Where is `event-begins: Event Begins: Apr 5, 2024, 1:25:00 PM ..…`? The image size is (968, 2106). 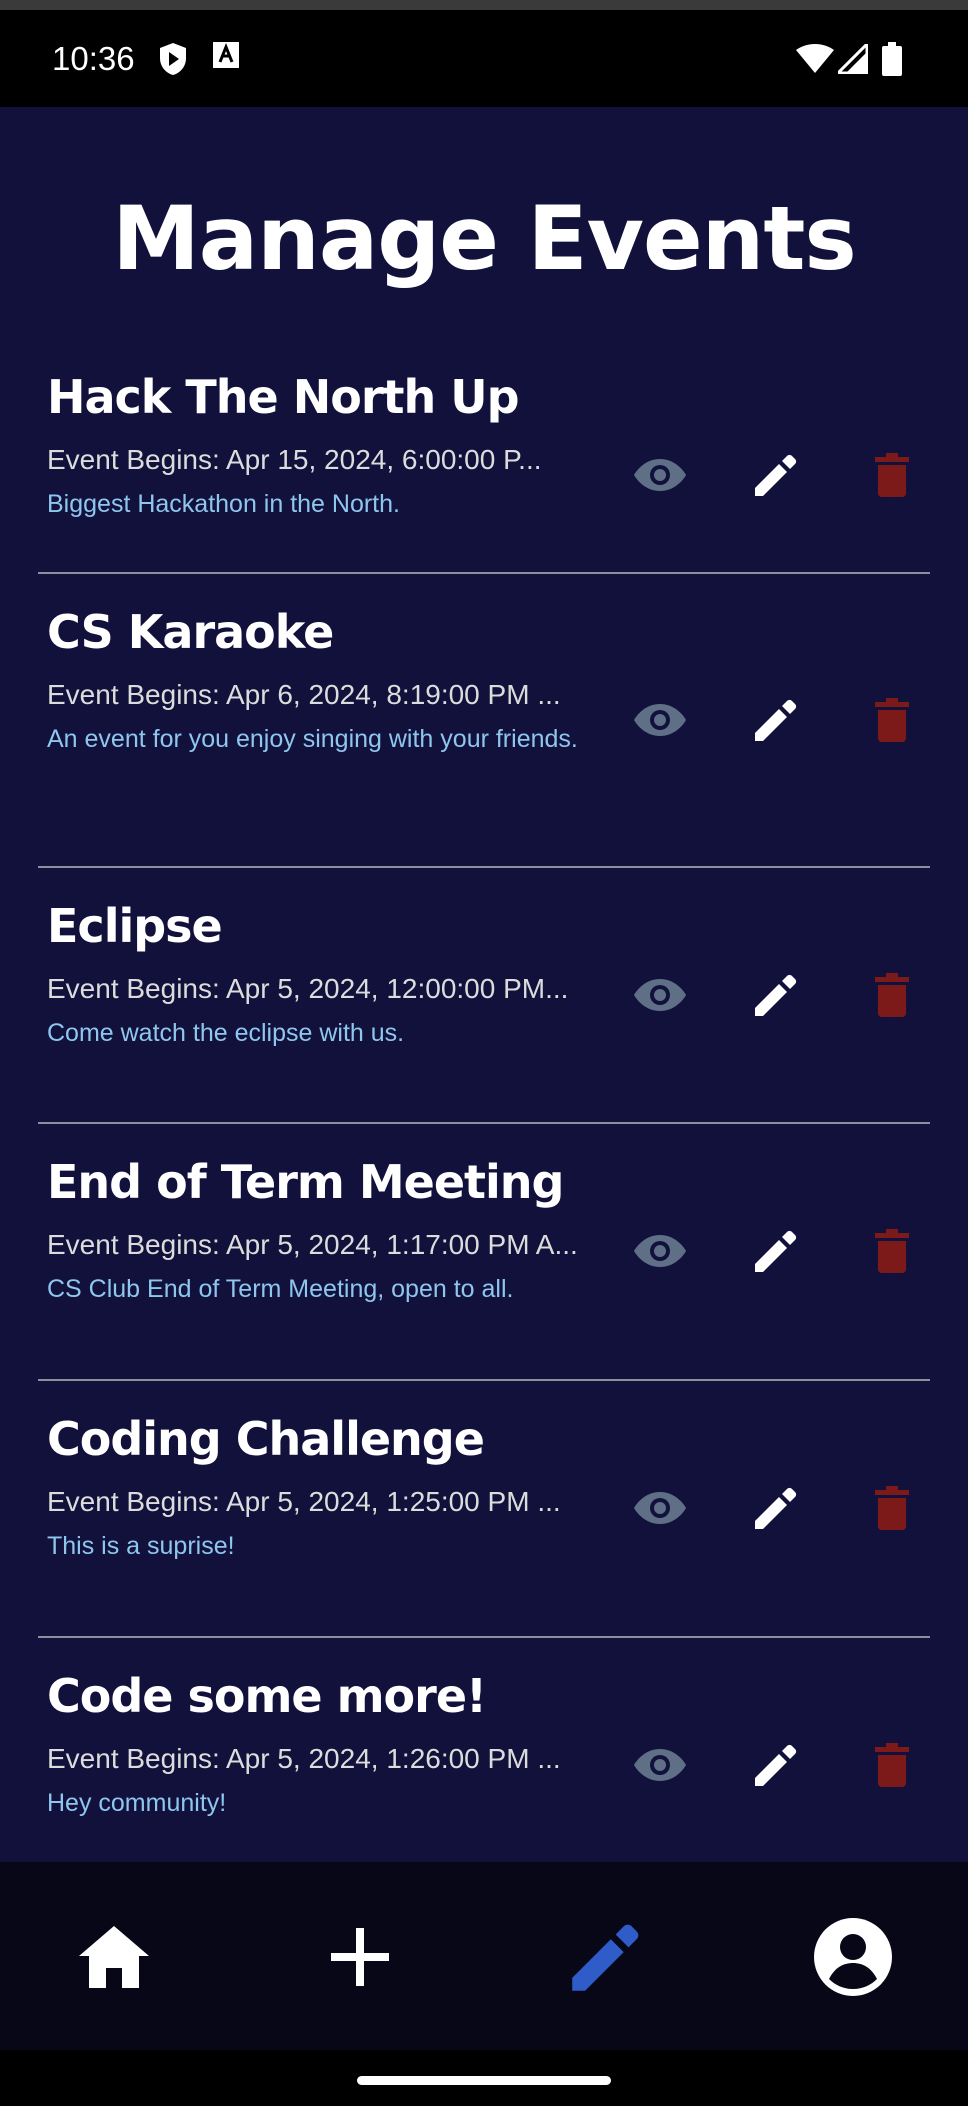
event-begins: Event Begins: Apr 5, 2024, 1:25:00 PM ..… is located at coordinates (304, 1501).